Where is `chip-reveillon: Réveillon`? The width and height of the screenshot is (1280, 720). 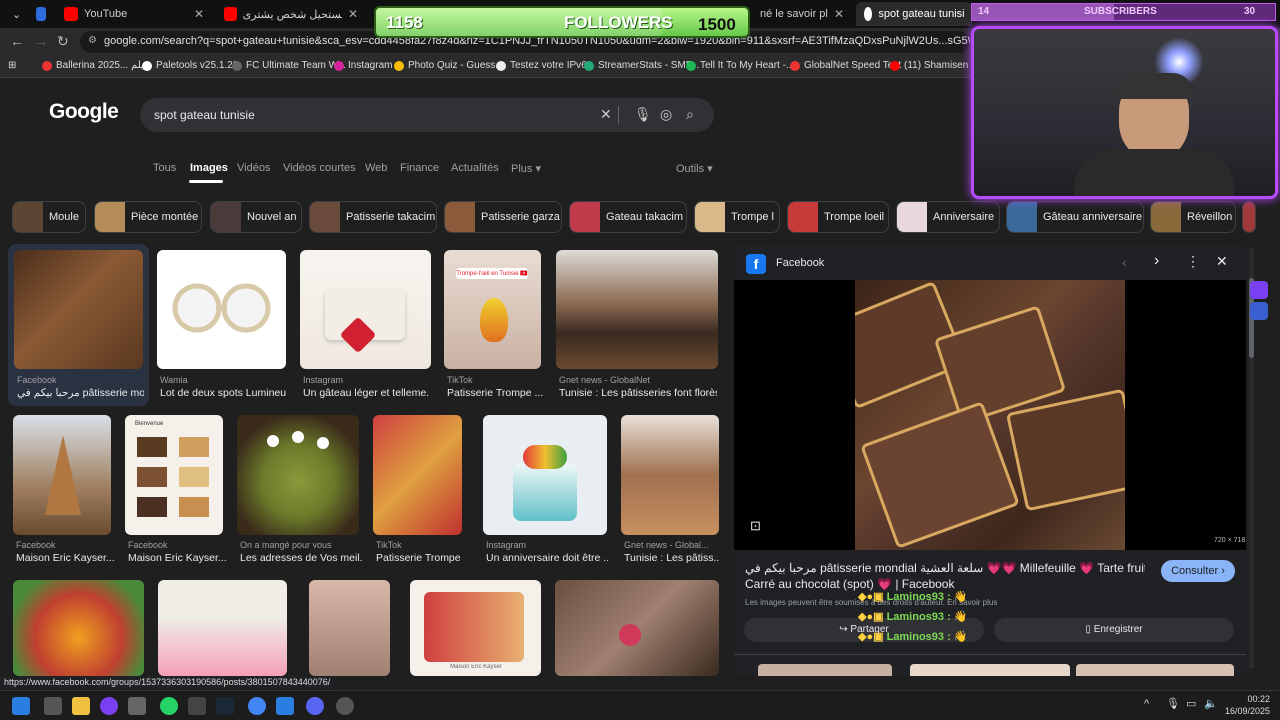
chip-reveillon: Réveillon is located at coordinates (1193, 217).